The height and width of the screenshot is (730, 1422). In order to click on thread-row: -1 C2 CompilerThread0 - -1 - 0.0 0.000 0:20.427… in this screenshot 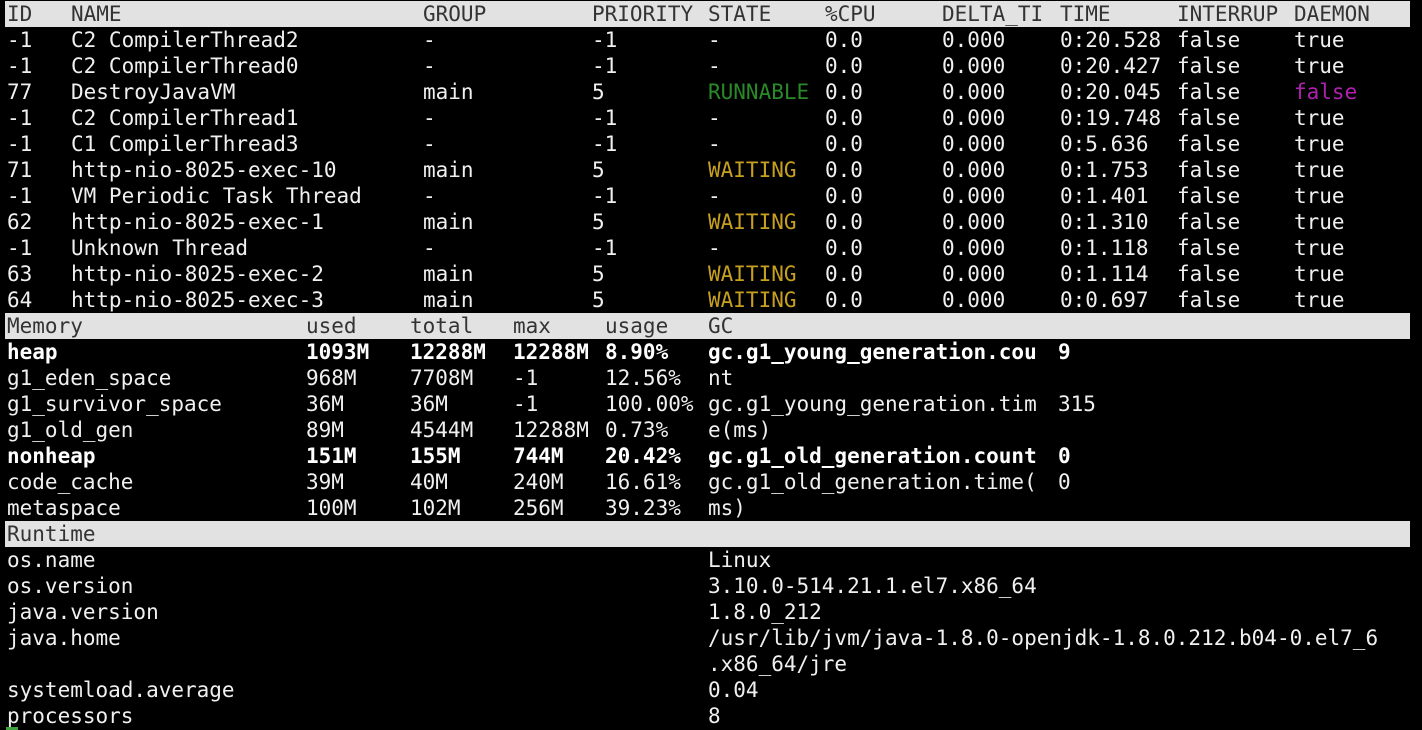, I will do `click(711, 66)`.